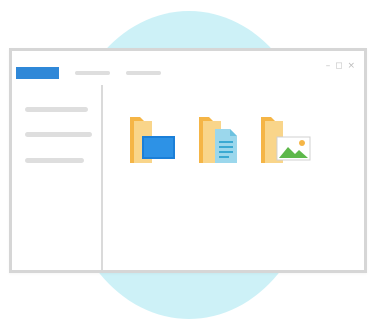 This screenshot has height=323, width=370. What do you see at coordinates (226, 139) in the screenshot?
I see `folder-with-document-icon` at bounding box center [226, 139].